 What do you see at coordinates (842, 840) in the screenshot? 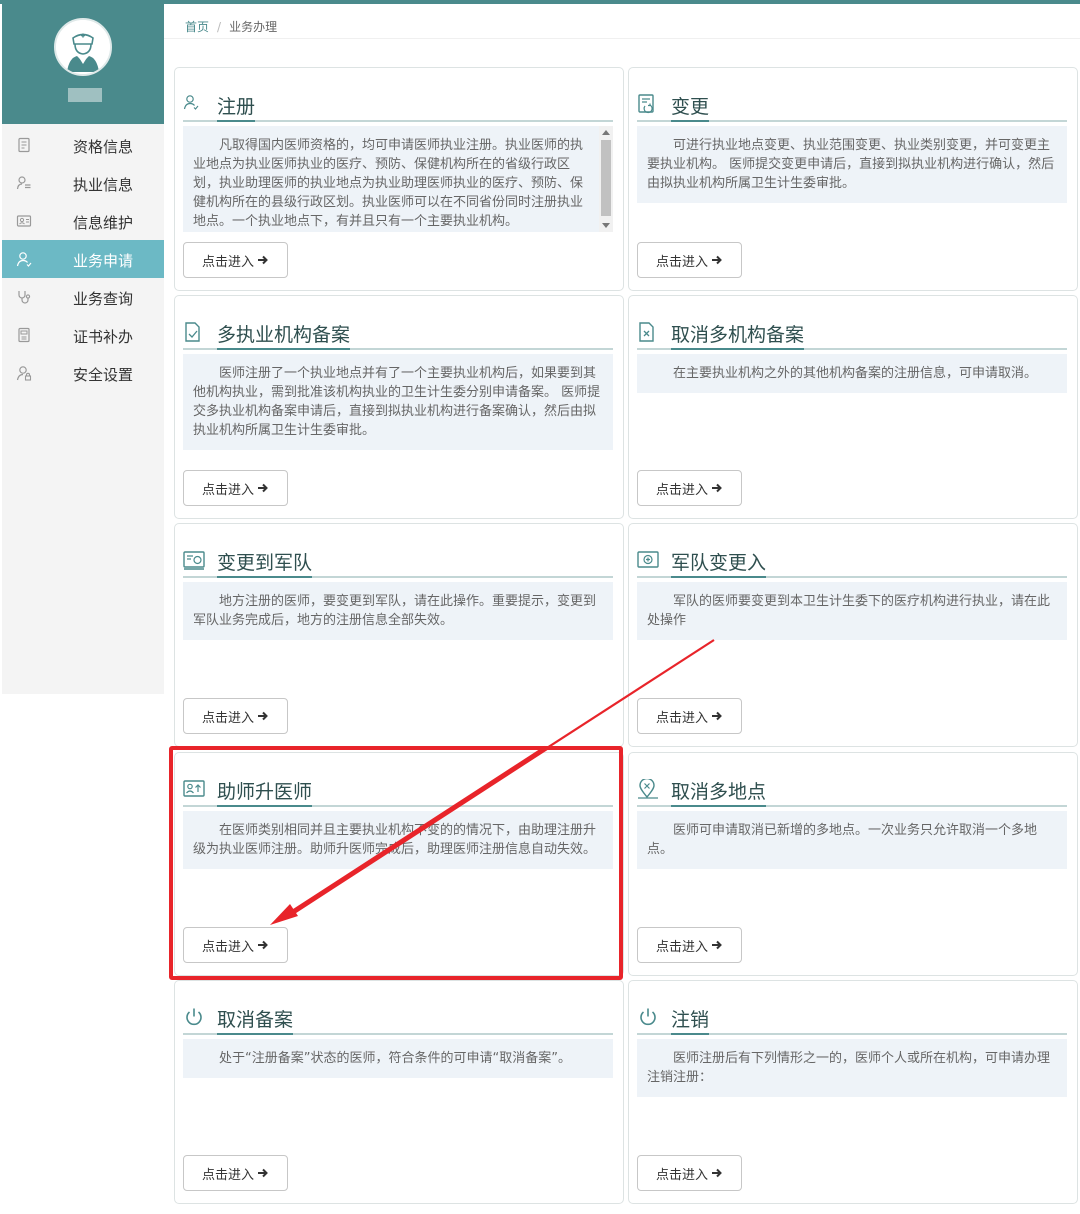
I see `card-description-text: 医师可申请取消已新增的多地点。一次业务只允许取消一个多地点。` at bounding box center [842, 840].